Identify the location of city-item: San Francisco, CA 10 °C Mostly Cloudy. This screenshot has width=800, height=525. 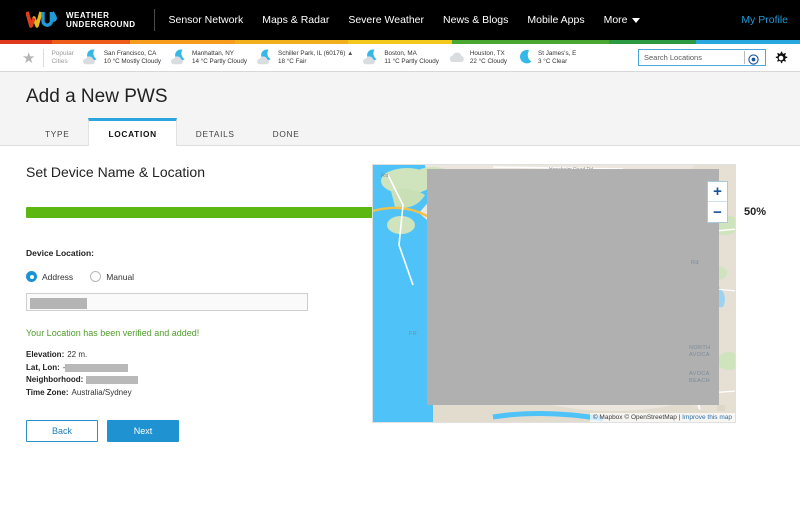
(121, 57).